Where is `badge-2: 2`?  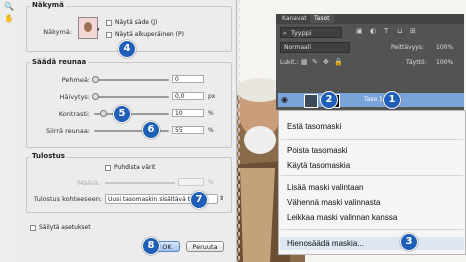
badge-2: 2 is located at coordinates (329, 100).